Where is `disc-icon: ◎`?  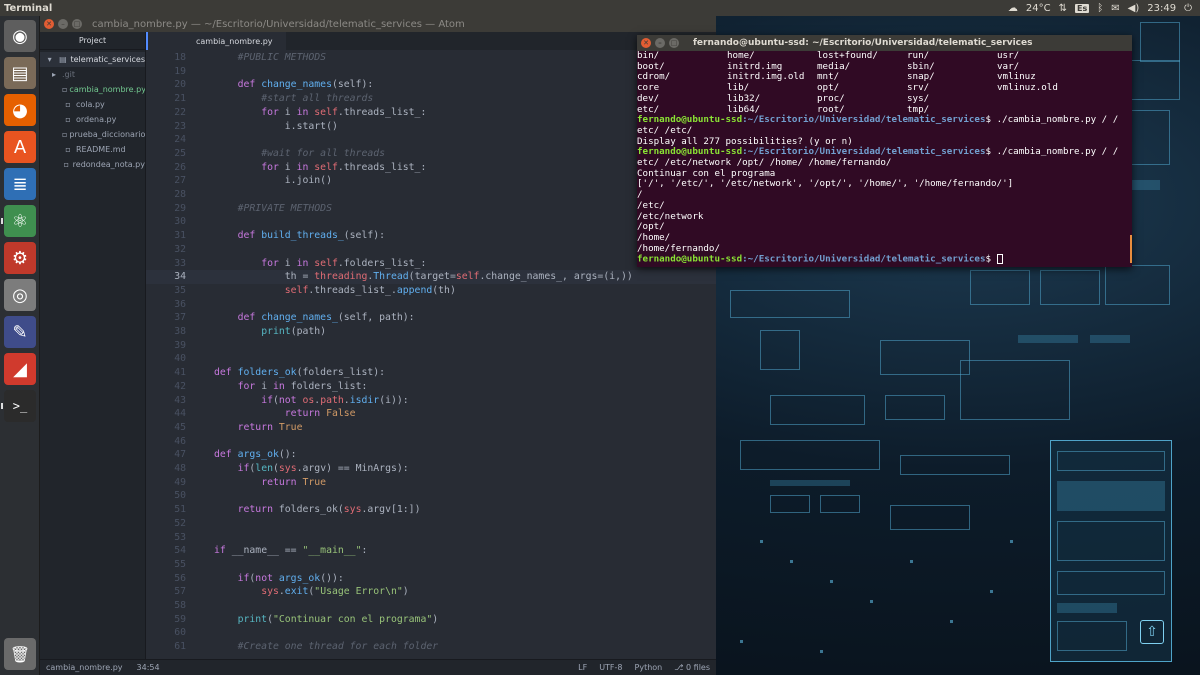
disc-icon: ◎ is located at coordinates (20, 295).